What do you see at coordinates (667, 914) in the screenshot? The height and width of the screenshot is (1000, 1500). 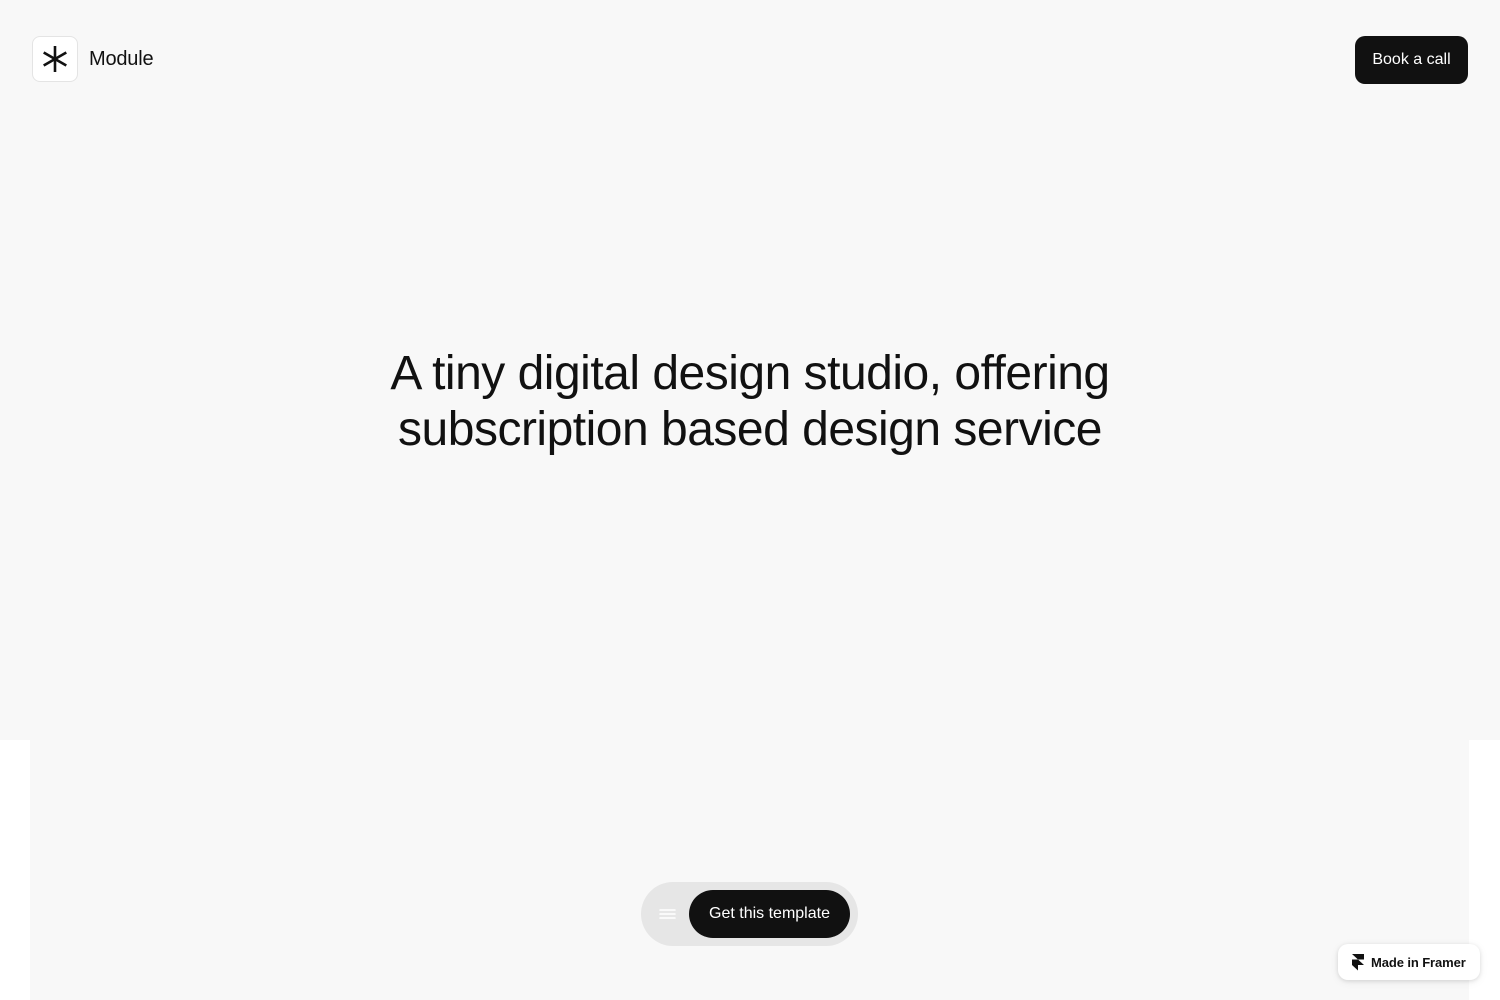 I see `hamburger-menu-icon` at bounding box center [667, 914].